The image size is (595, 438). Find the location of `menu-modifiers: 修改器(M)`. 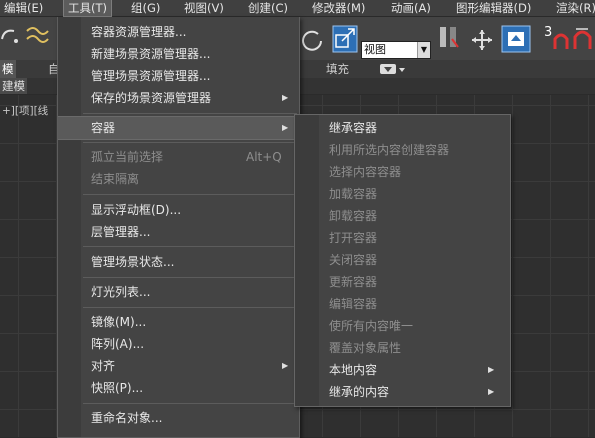

menu-modifiers: 修改器(M) is located at coordinates (338, 8).